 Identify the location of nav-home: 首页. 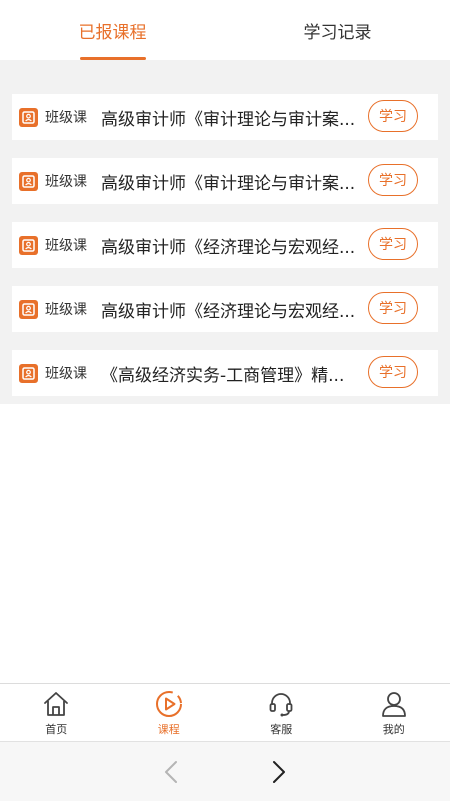
(56, 713).